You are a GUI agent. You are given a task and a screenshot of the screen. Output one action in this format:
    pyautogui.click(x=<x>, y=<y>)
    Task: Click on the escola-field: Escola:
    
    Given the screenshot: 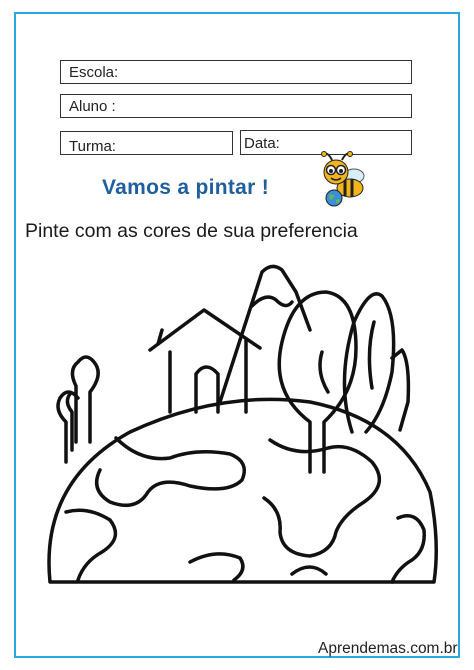 What is the action you would take?
    pyautogui.click(x=236, y=72)
    